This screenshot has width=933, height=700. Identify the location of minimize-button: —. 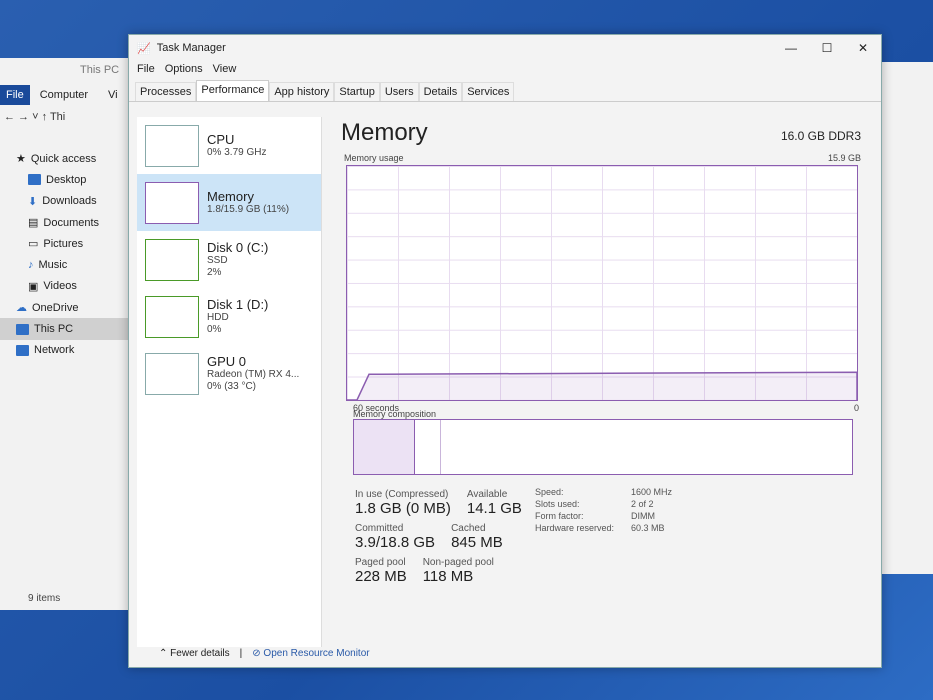
(791, 48).